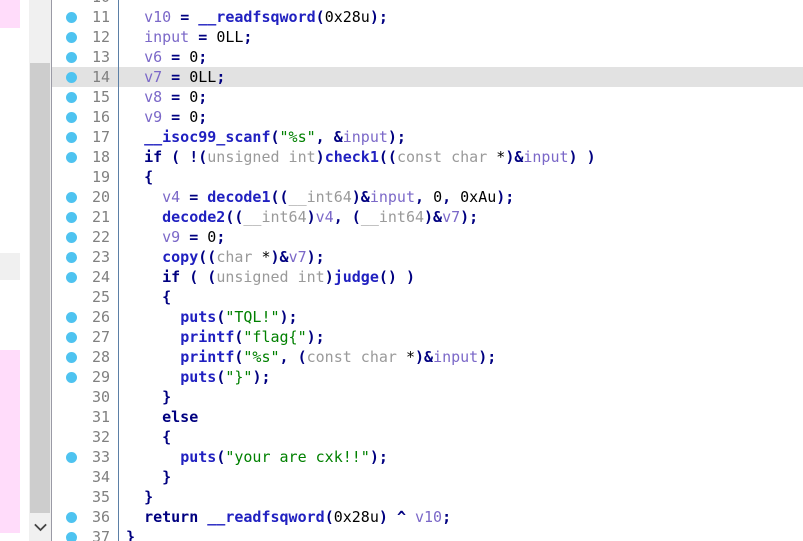  Describe the element at coordinates (189, 37) in the screenshot. I see `code-text: input = 0LL;` at that location.